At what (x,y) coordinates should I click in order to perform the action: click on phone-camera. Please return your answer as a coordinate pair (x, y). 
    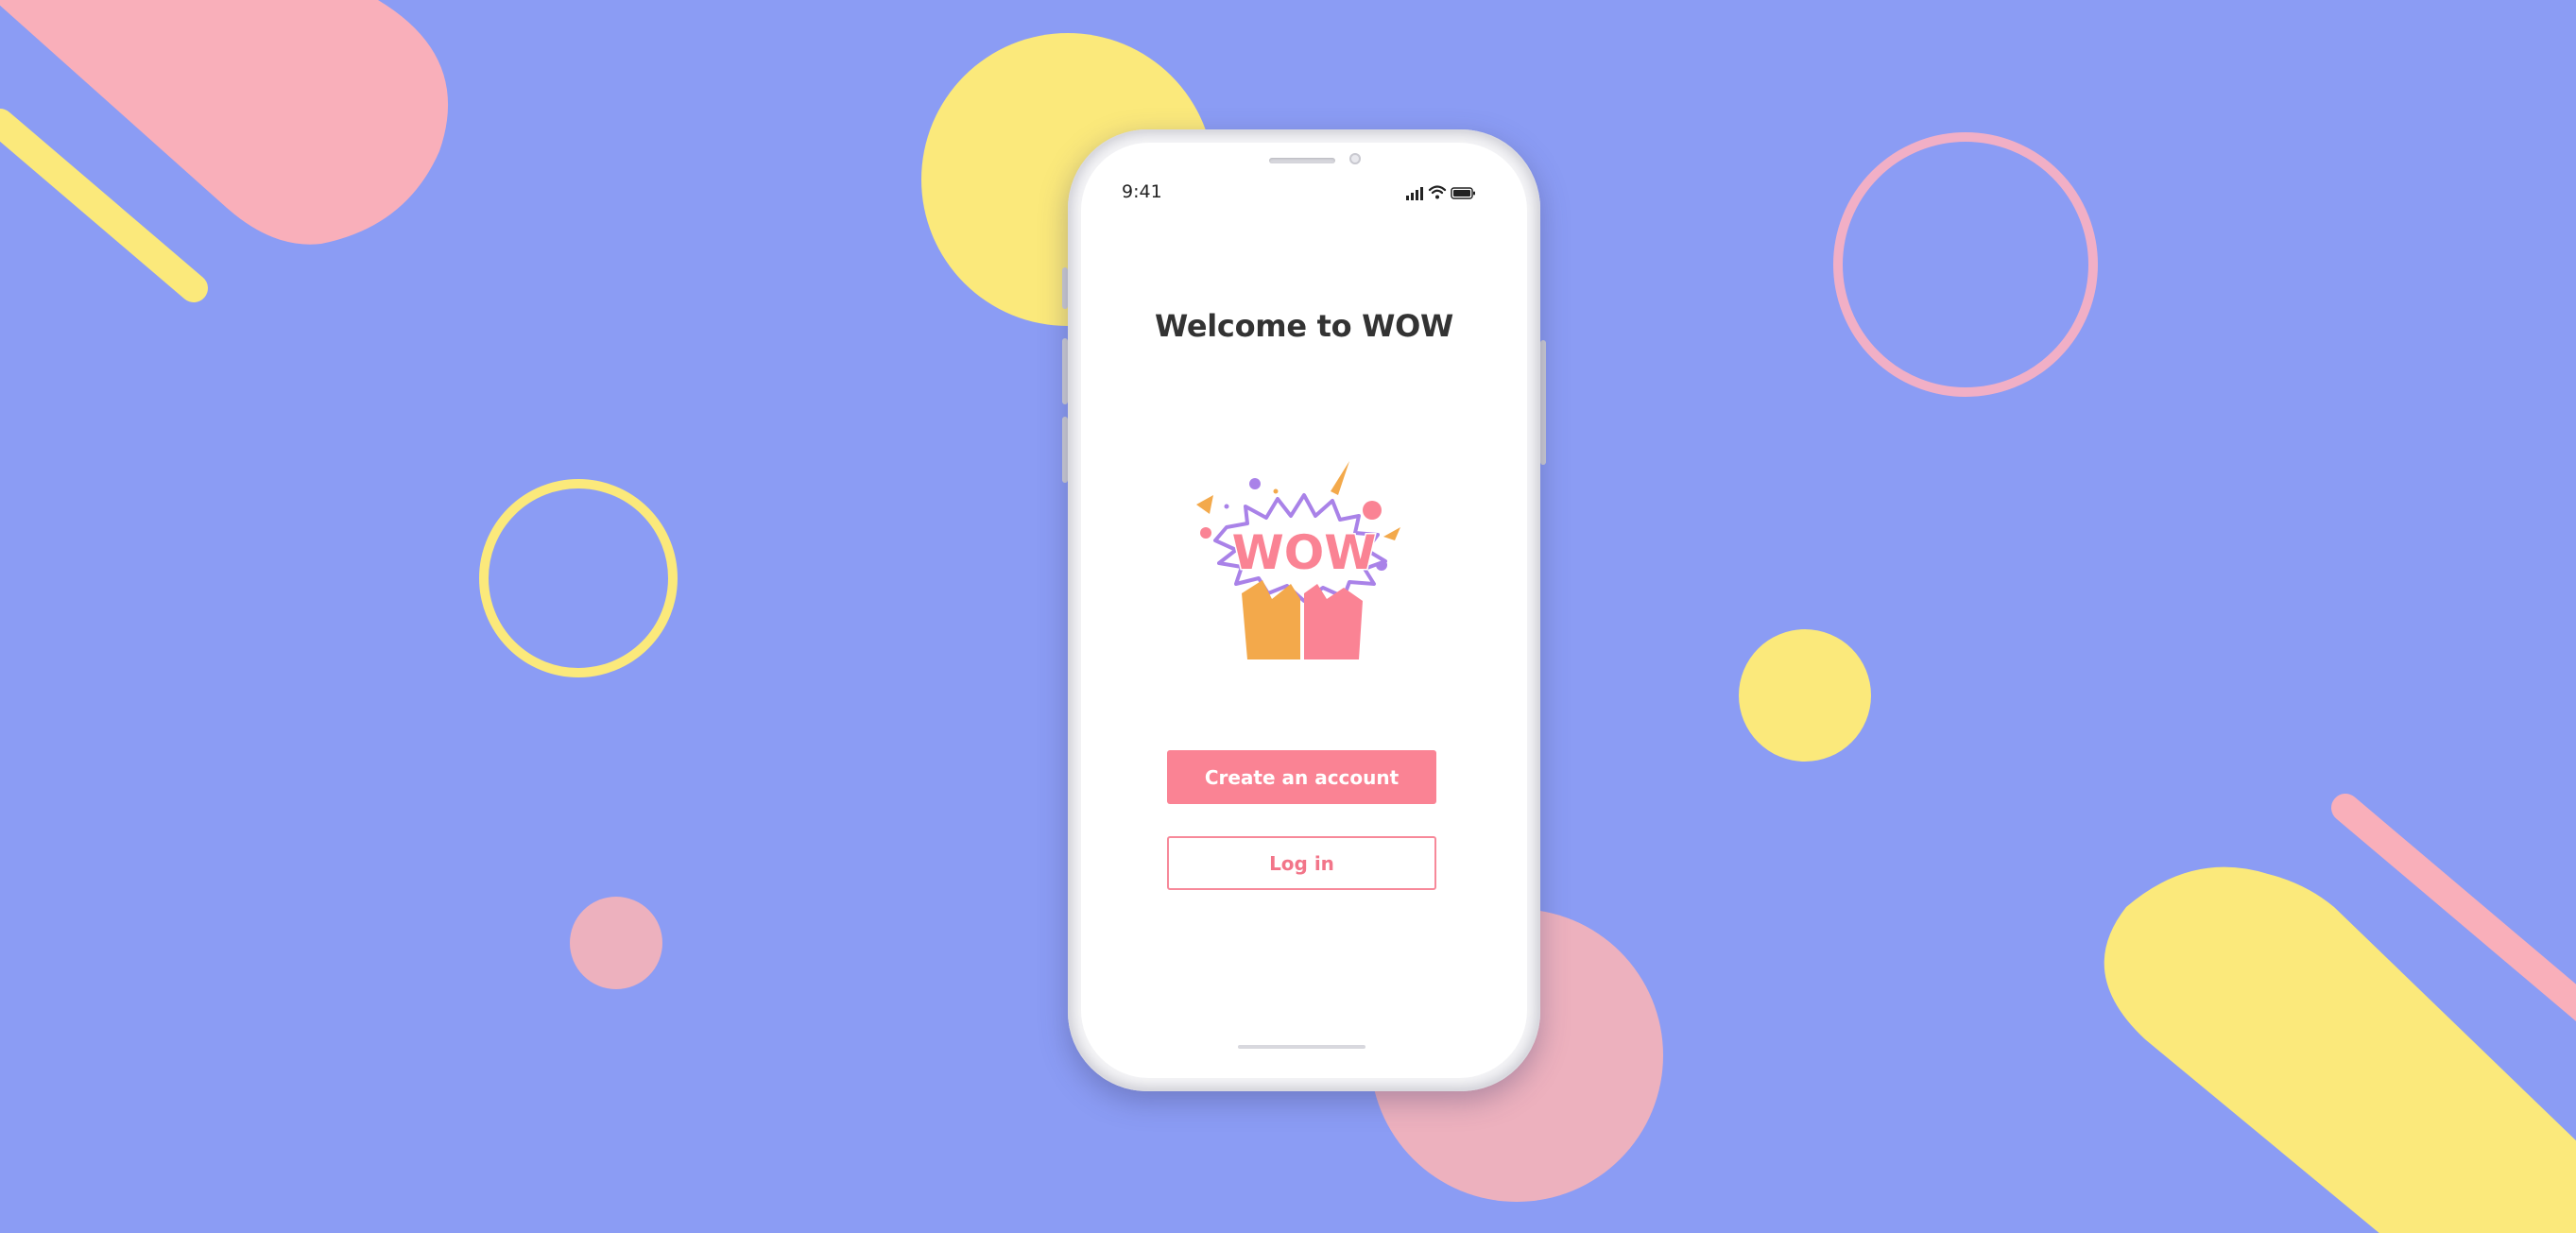
    Looking at the image, I should click on (1355, 158).